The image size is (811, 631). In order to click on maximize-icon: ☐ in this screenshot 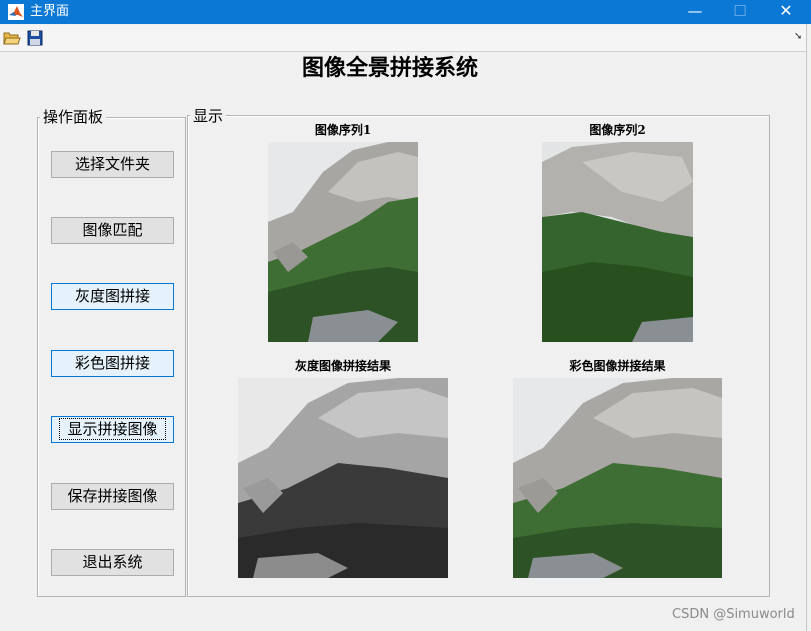, I will do `click(740, 12)`.